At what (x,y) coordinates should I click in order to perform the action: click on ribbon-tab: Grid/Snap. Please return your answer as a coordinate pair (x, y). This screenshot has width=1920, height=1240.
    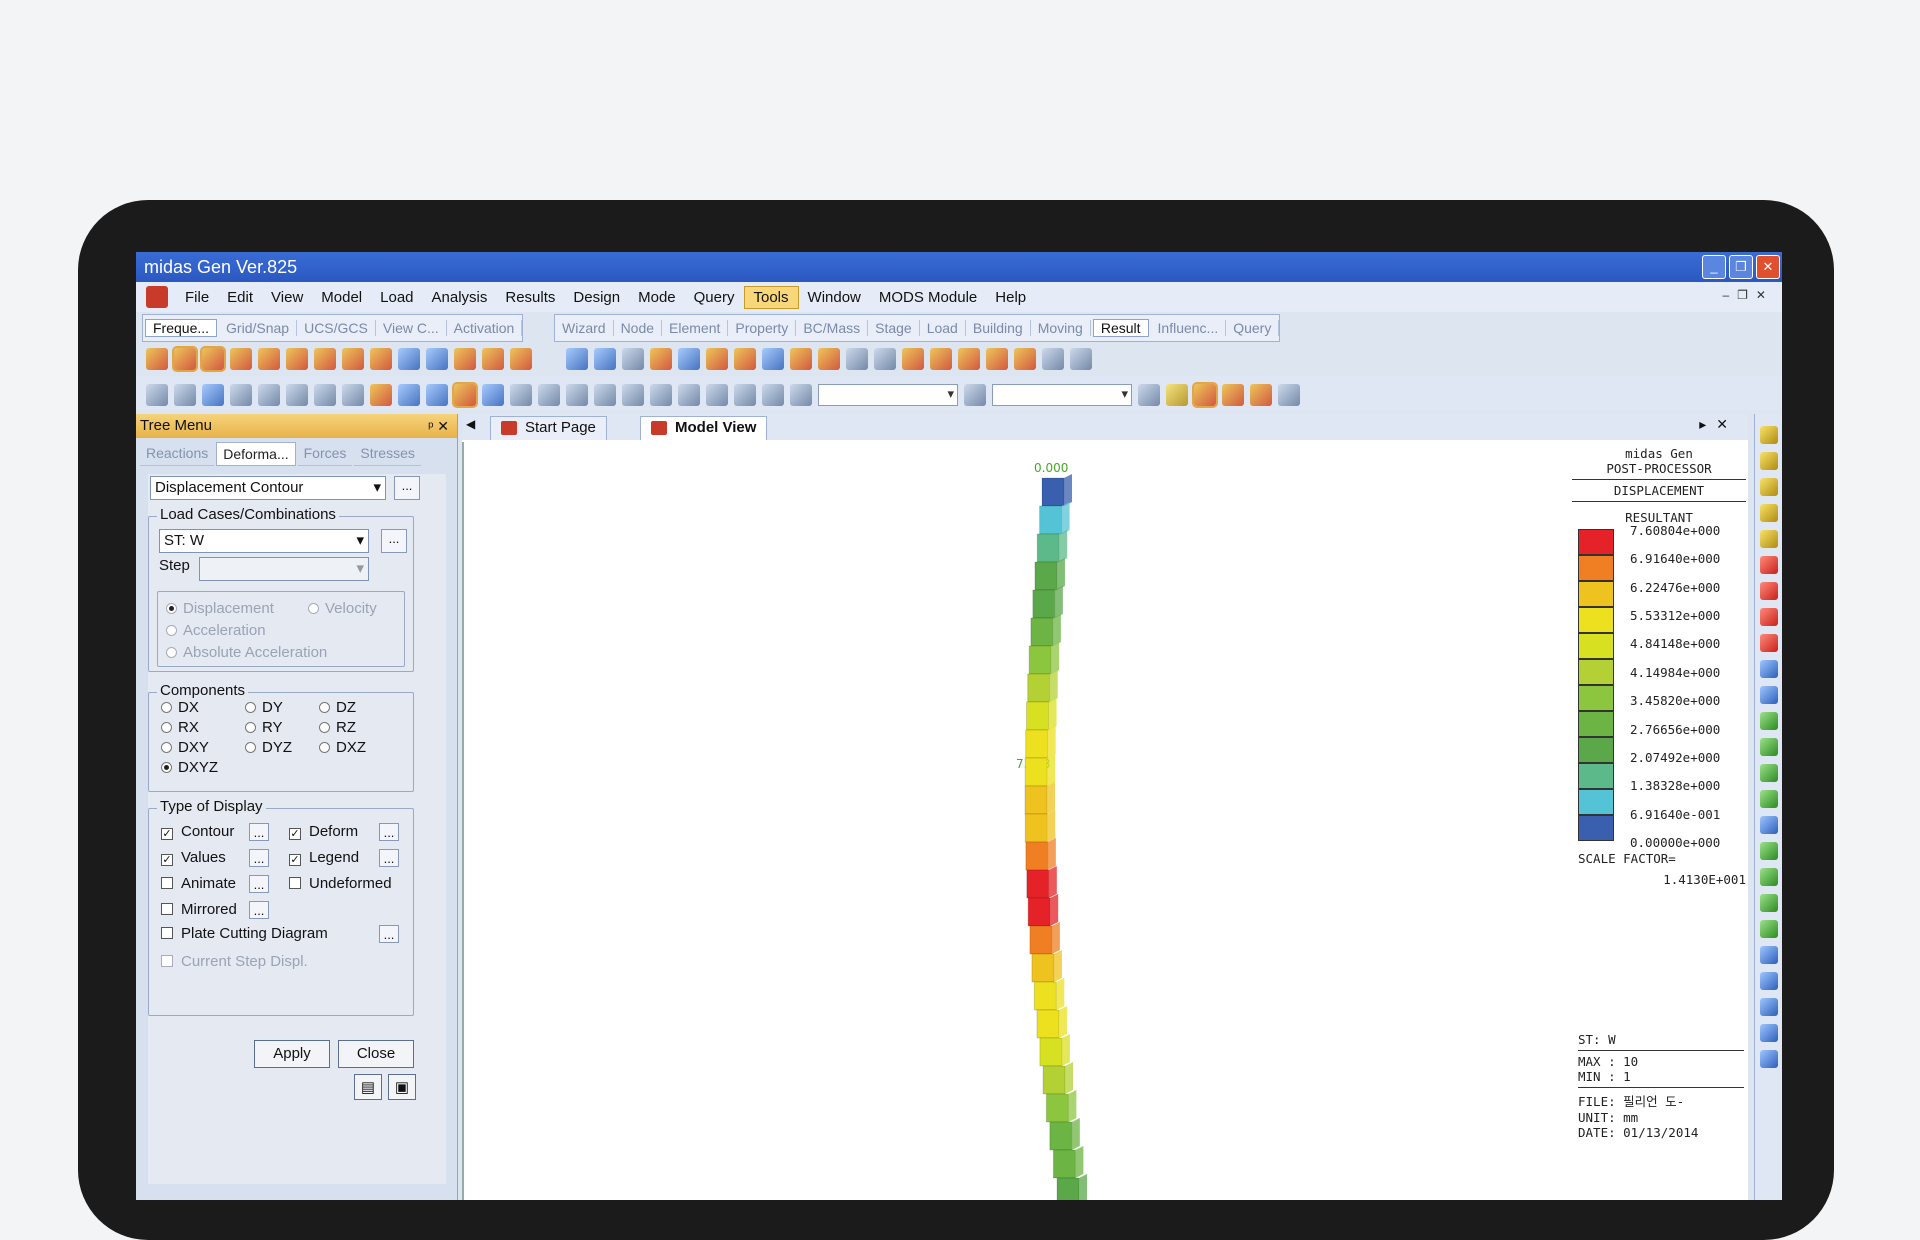
    Looking at the image, I should click on (258, 328).